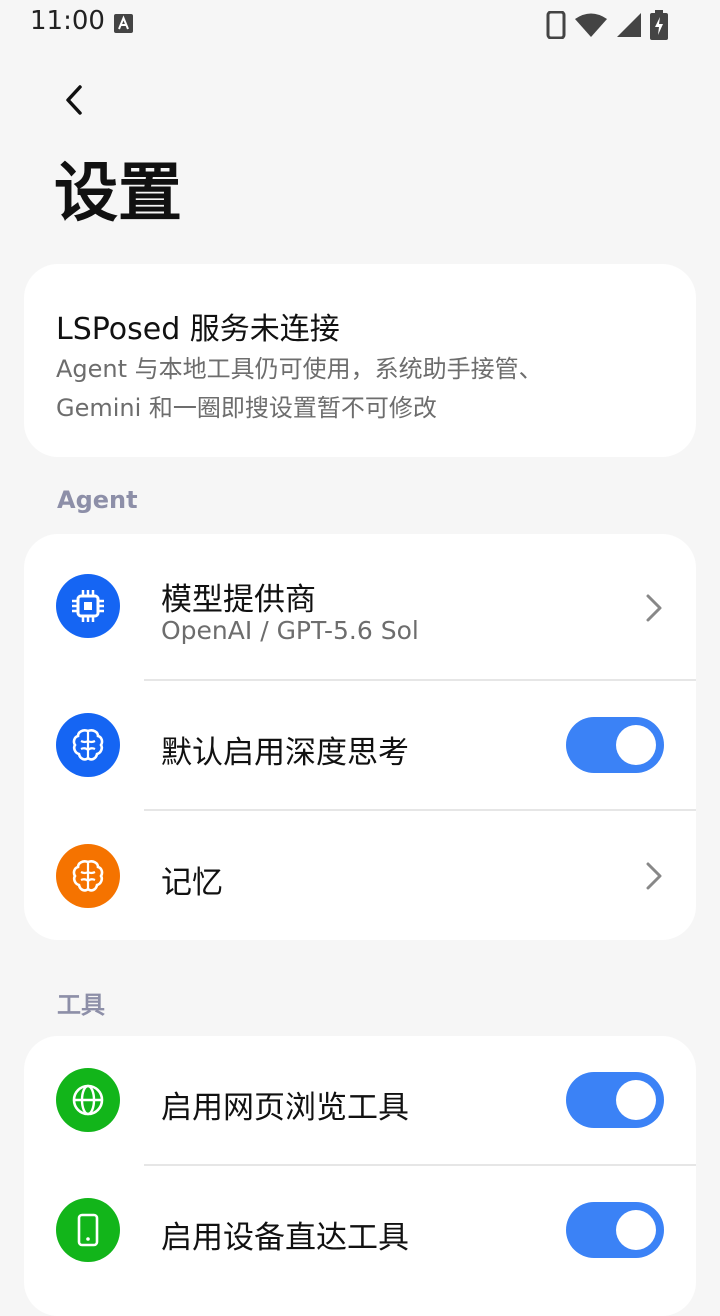 The width and height of the screenshot is (720, 1316). What do you see at coordinates (285, 1238) in the screenshot?
I see `device-direct-title: 启用设备直达工具` at bounding box center [285, 1238].